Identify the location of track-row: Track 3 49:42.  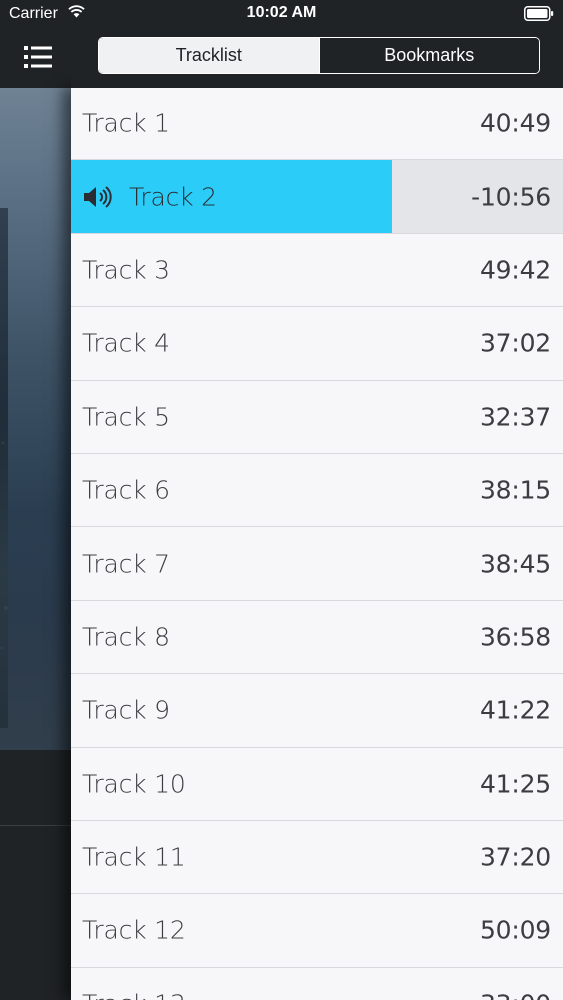
(317, 270).